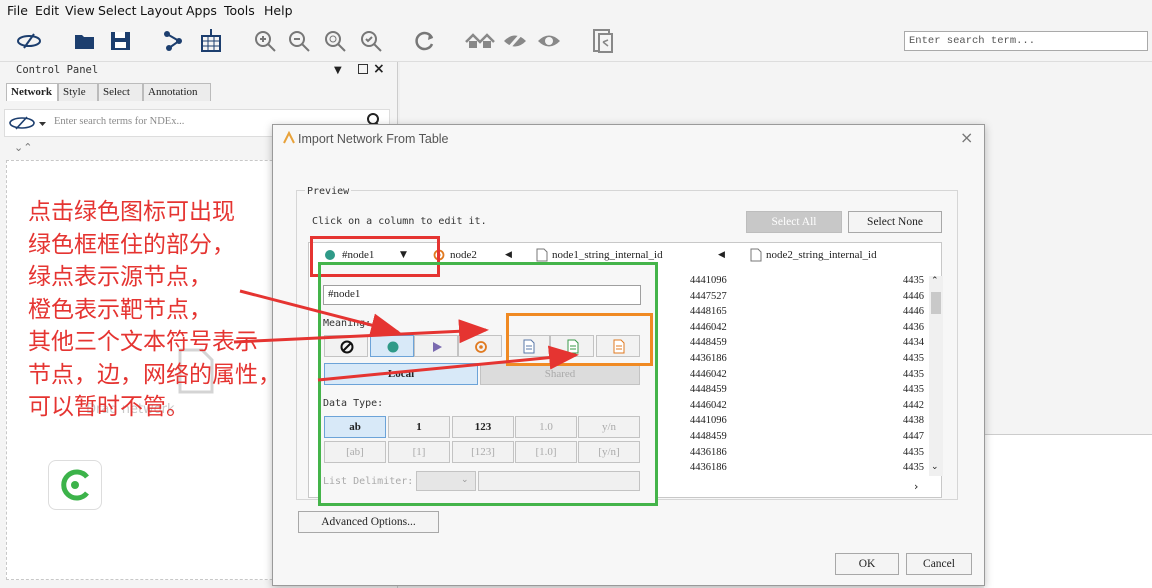 The width and height of the screenshot is (1152, 588). Describe the element at coordinates (373, 139) in the screenshot. I see `dialog-title: Import Network From Table` at that location.